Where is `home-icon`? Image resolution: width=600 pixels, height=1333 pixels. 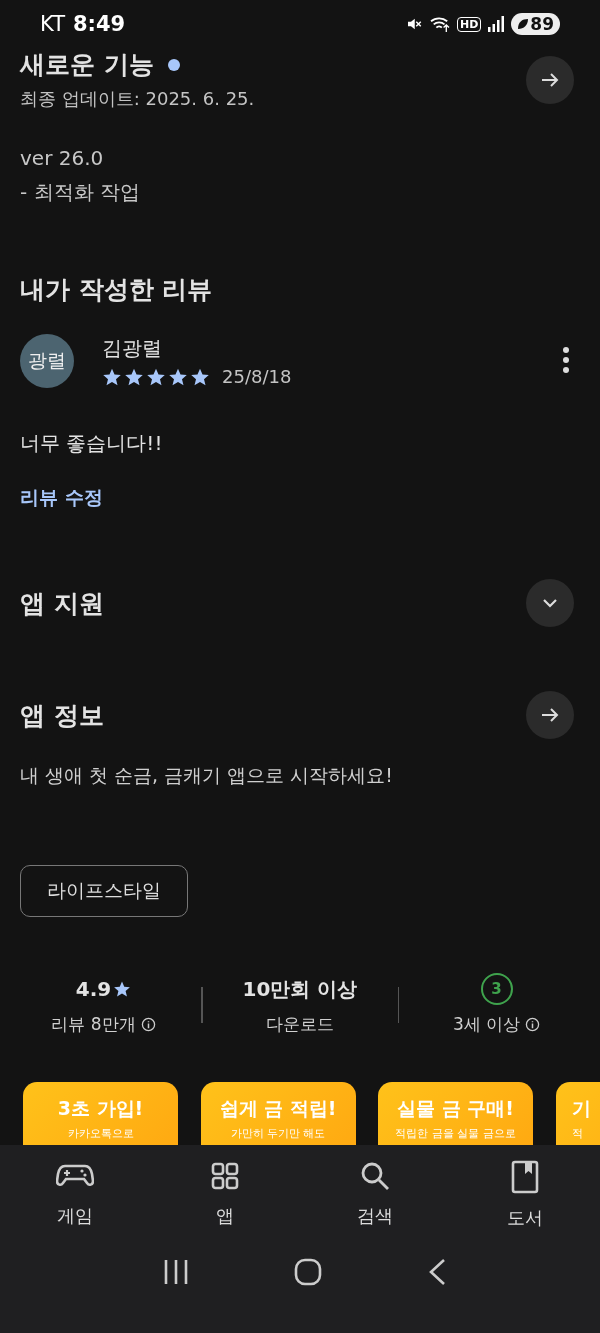 home-icon is located at coordinates (308, 1272).